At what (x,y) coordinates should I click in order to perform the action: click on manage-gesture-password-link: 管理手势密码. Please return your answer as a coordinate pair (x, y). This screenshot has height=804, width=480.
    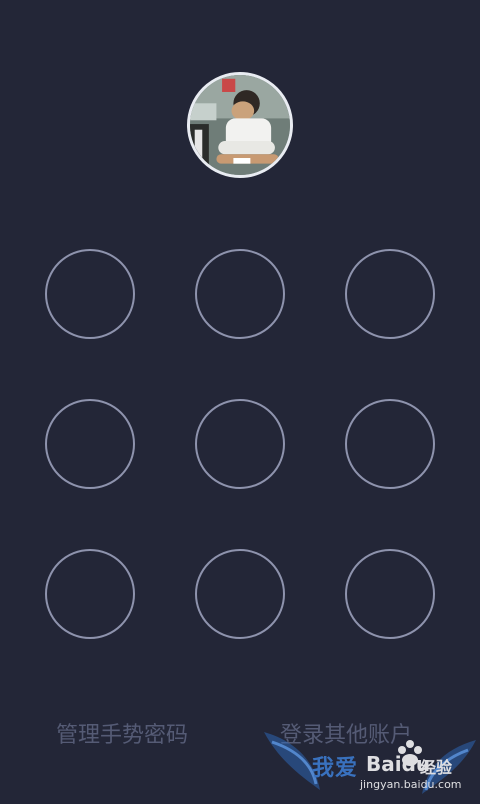
    Looking at the image, I should click on (122, 736).